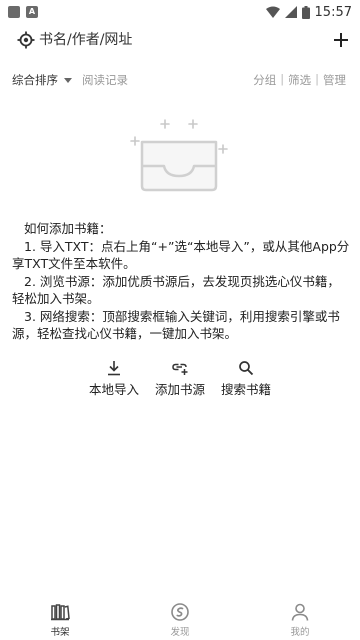  I want to click on battery-icon, so click(305, 12).